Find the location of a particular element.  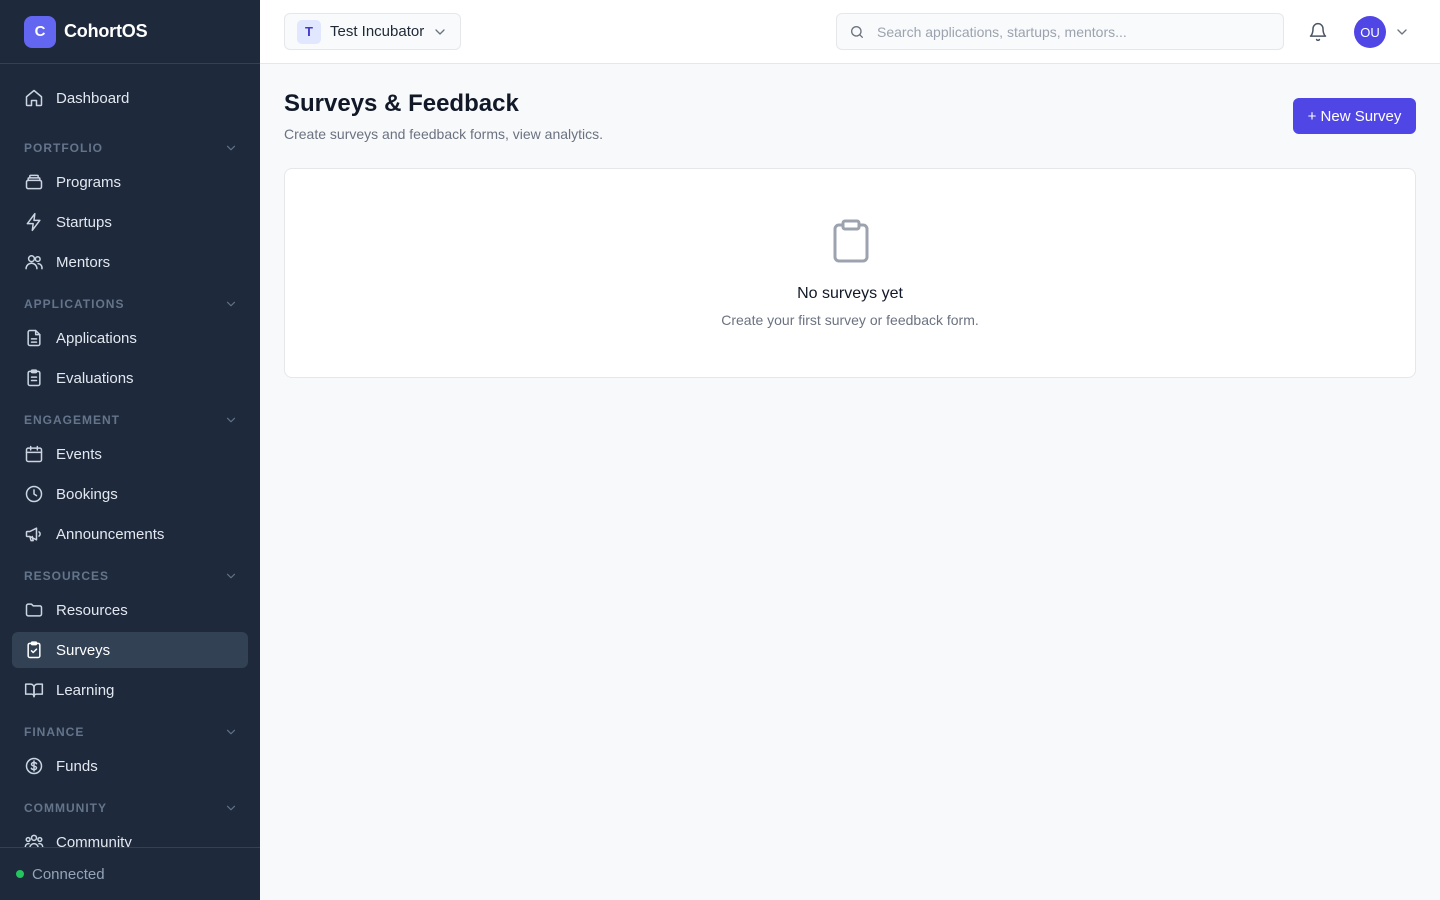

section-label: COMMUNITY is located at coordinates (65, 808).